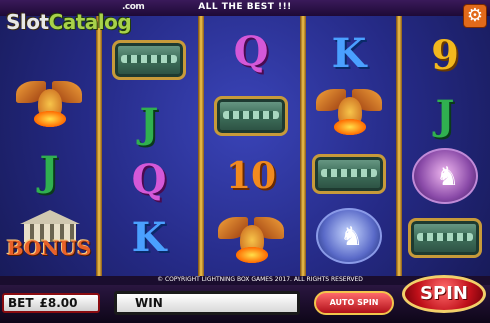 This screenshot has width=490, height=323. I want to click on reel-5: 9 J ♞, so click(446, 146).